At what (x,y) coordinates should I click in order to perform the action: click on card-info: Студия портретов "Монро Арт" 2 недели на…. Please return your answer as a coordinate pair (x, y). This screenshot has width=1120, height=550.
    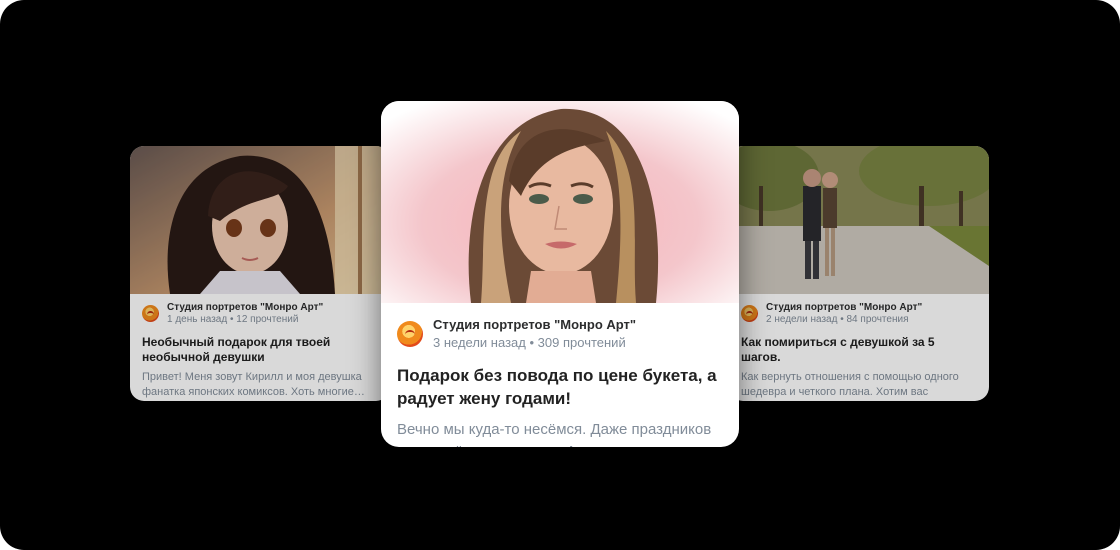
    Looking at the image, I should click on (859, 347).